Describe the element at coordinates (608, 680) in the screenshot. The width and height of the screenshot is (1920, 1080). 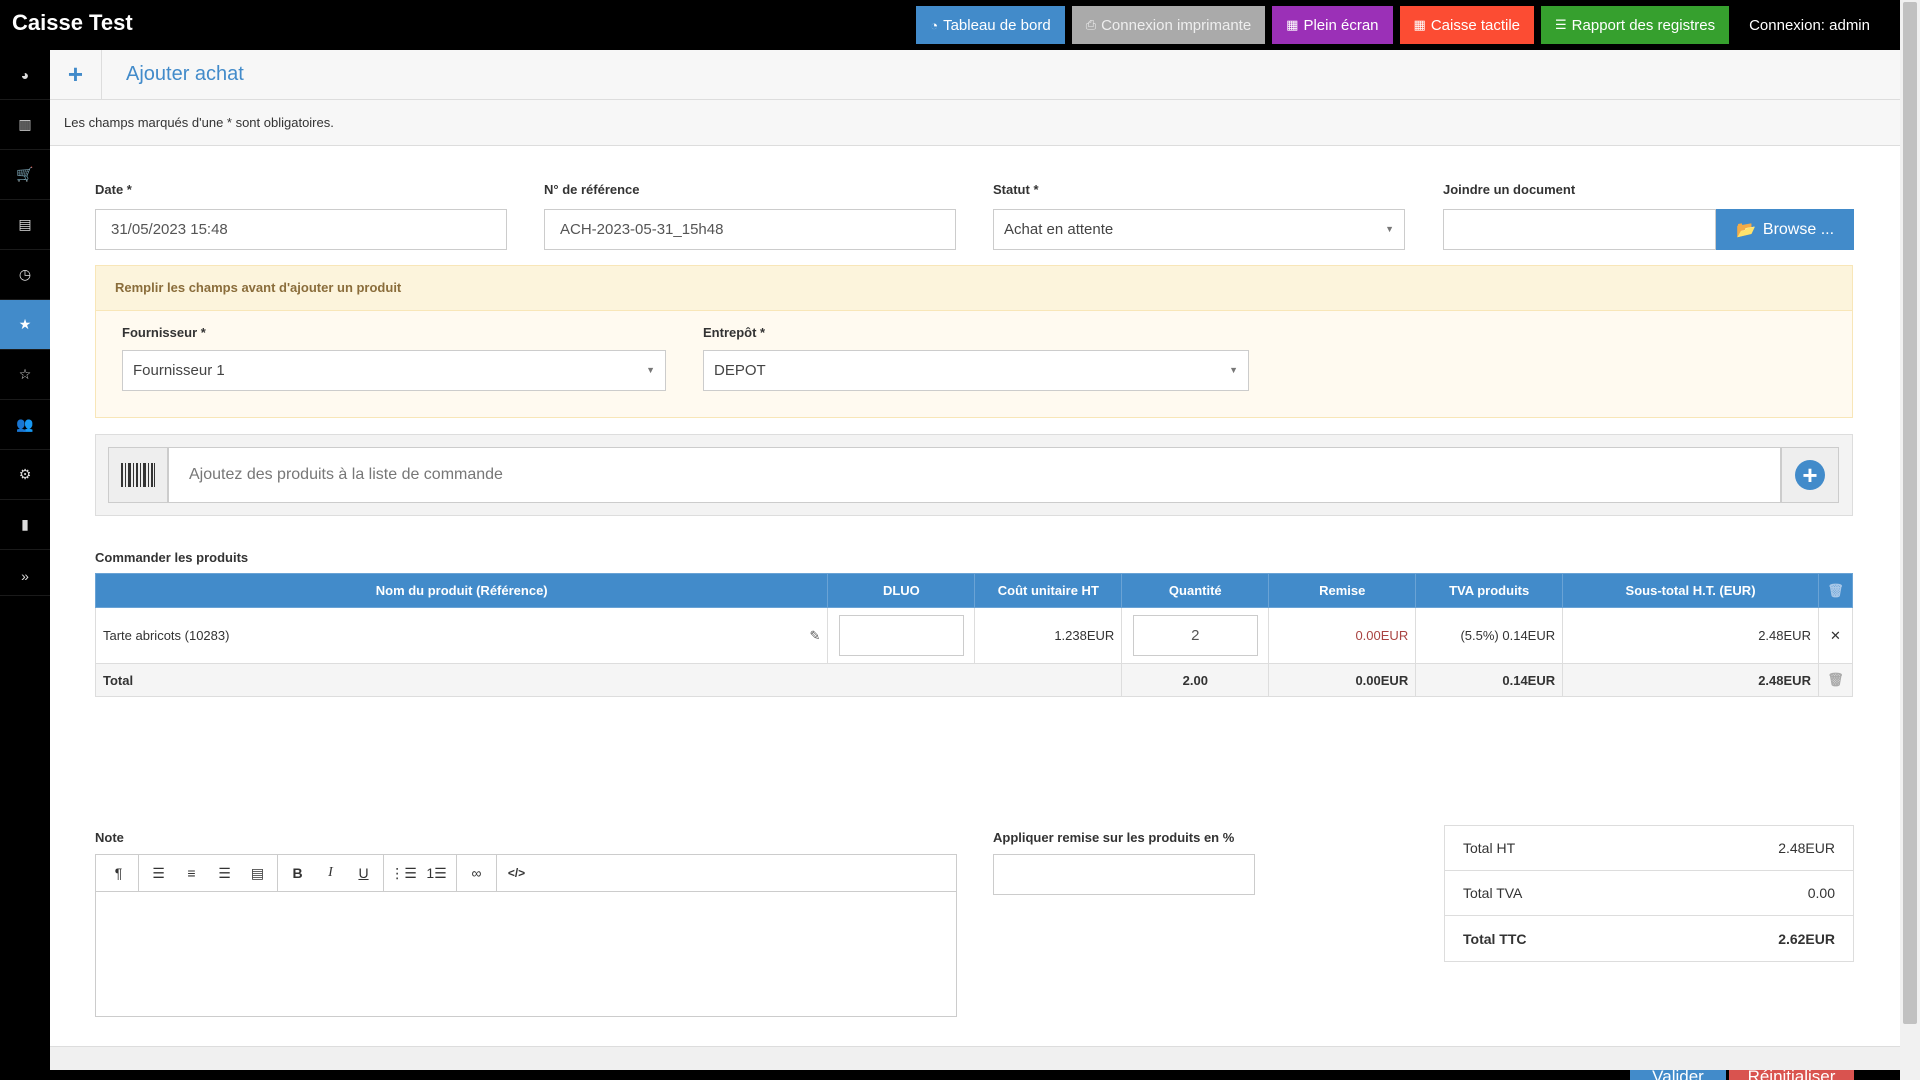
I see `total-label: Total` at that location.